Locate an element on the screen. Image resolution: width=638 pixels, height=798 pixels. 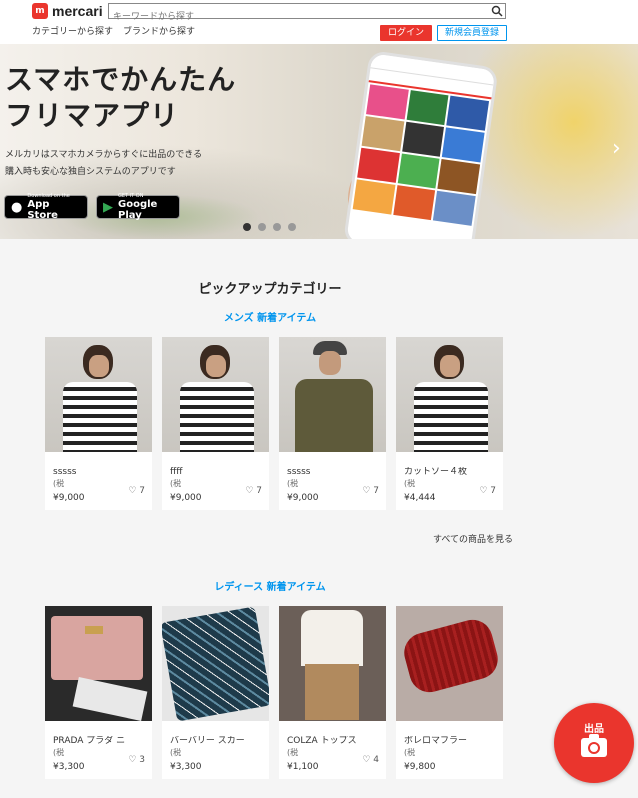
mercari-logo: m mercari is located at coordinates (67, 11).